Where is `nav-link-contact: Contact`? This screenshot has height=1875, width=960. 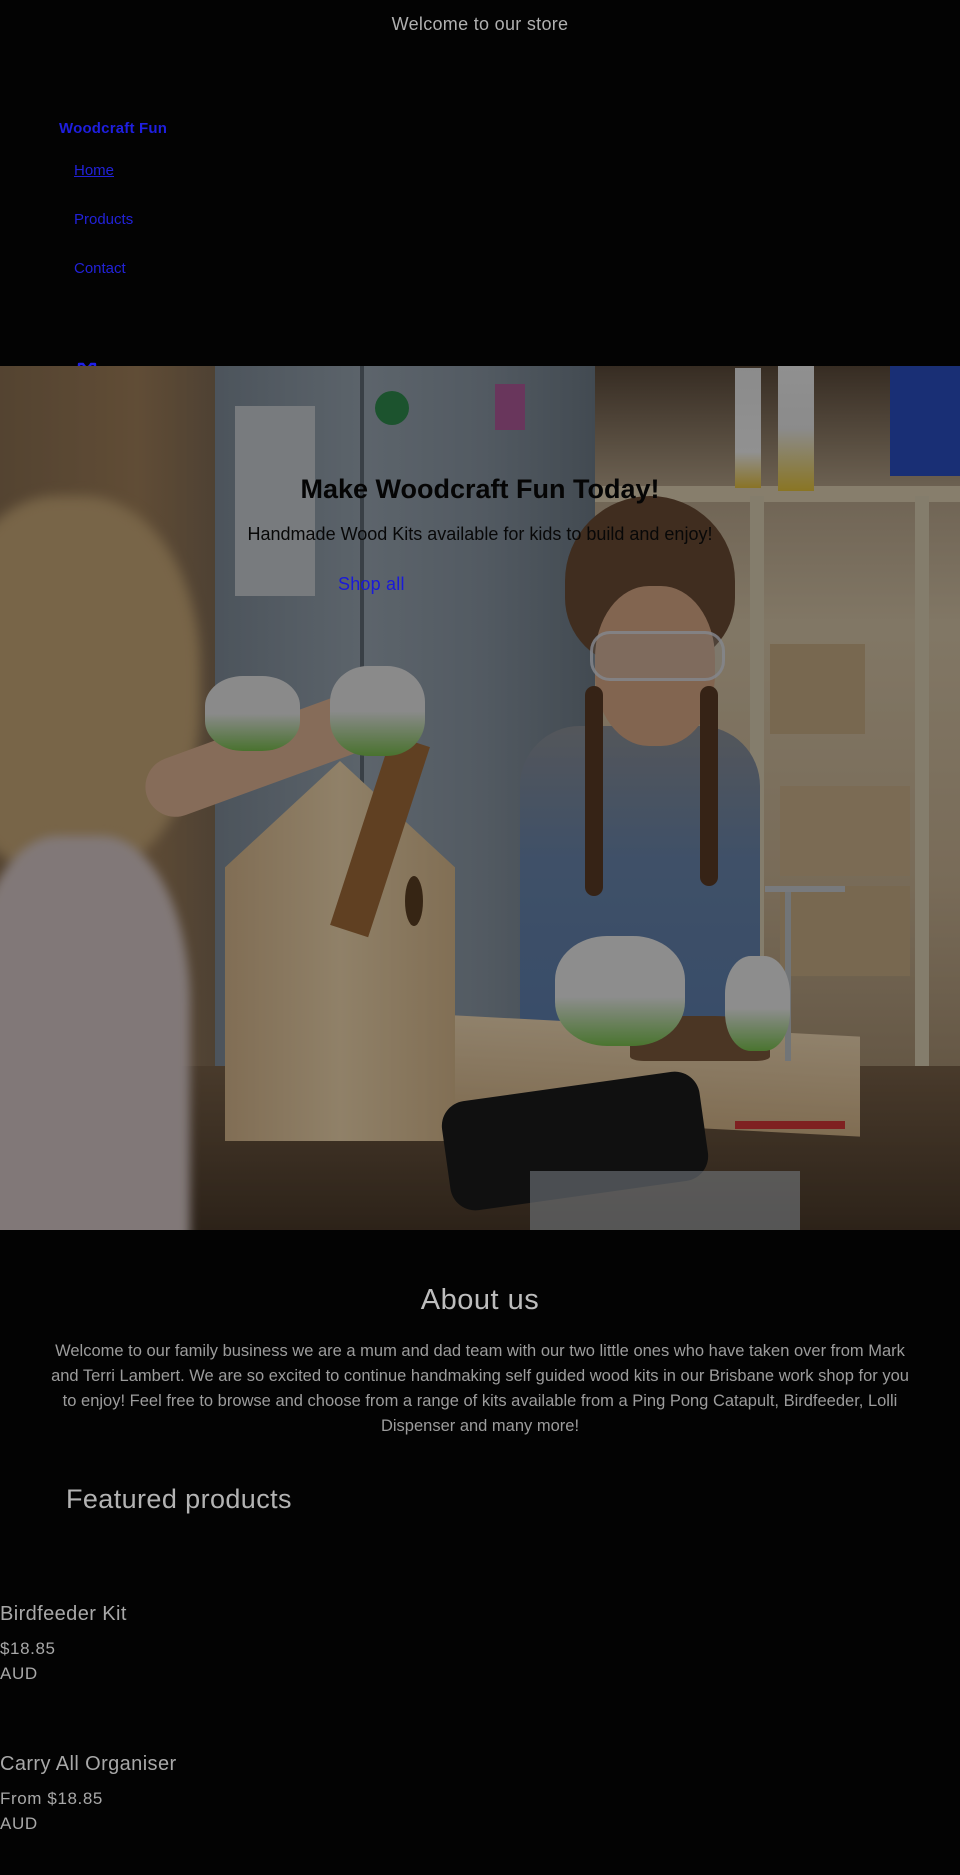 nav-link-contact: Contact is located at coordinates (100, 268).